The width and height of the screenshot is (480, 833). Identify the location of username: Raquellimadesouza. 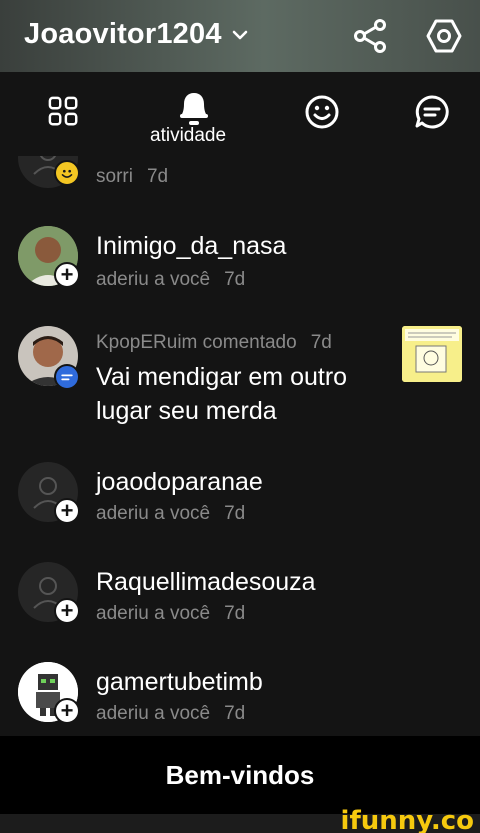
(206, 582).